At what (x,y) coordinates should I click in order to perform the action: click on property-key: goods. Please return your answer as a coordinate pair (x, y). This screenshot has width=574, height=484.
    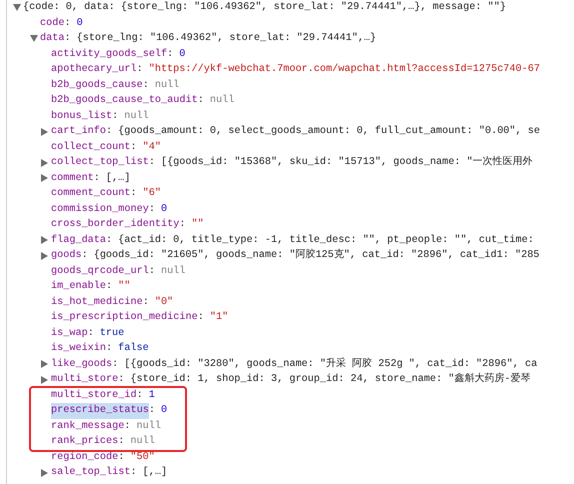
    Looking at the image, I should click on (66, 256).